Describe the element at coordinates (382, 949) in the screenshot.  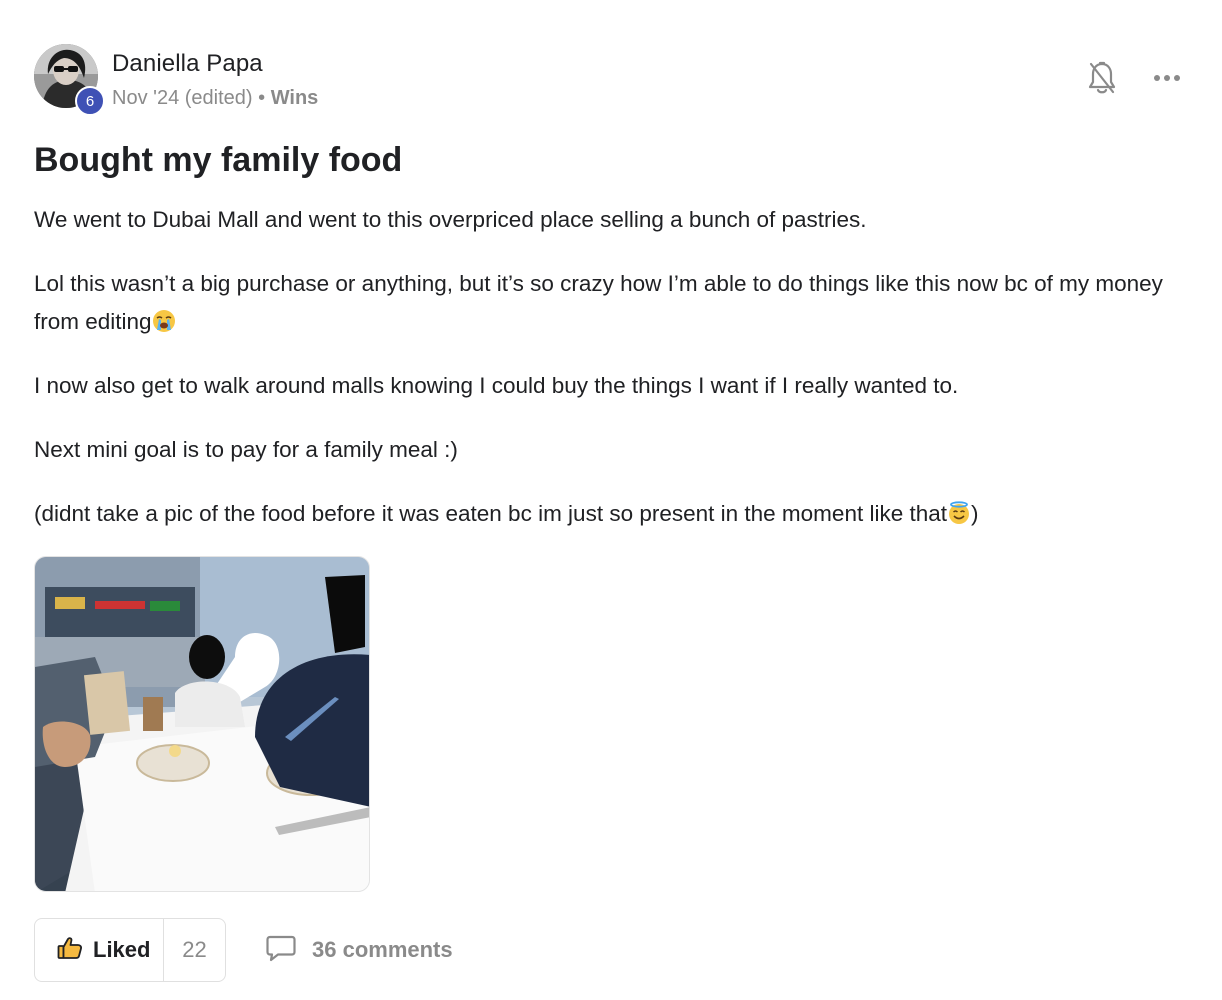
I see `comments-label: 36 comments` at that location.